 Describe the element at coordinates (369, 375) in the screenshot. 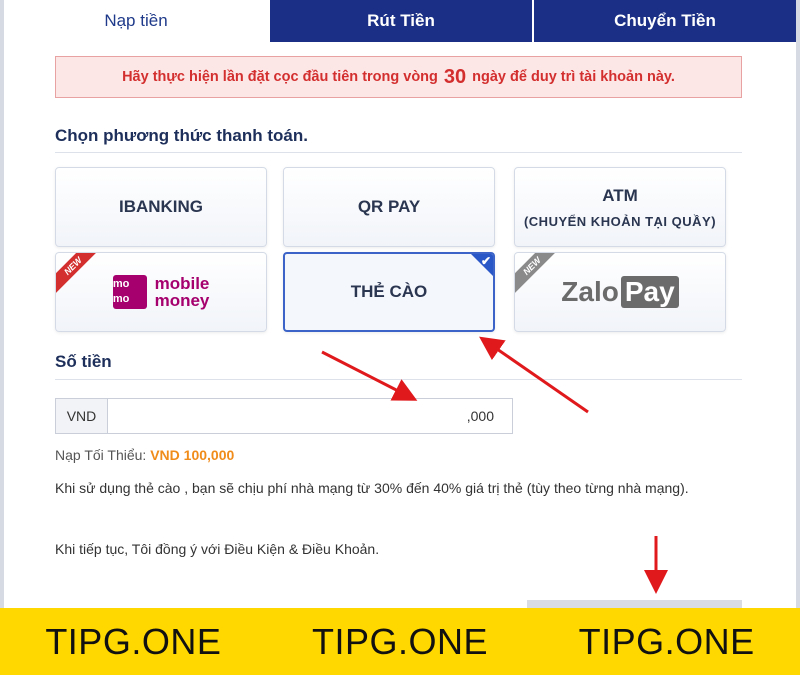

I see `arrow-to-amount` at that location.